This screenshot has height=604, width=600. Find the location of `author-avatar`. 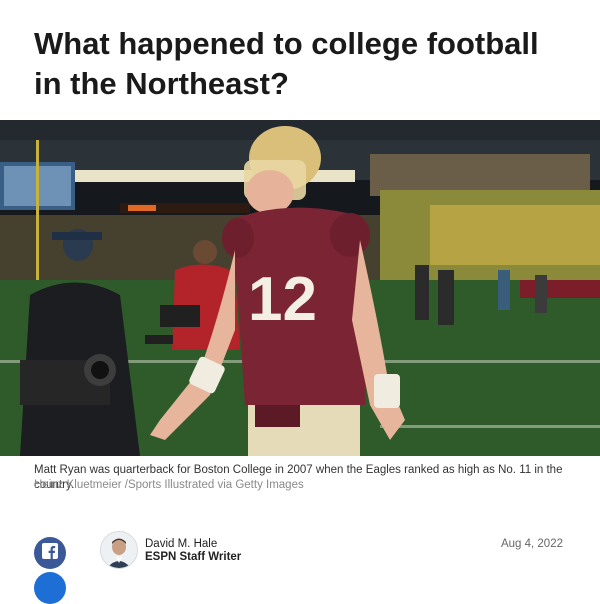

author-avatar is located at coordinates (119, 550).